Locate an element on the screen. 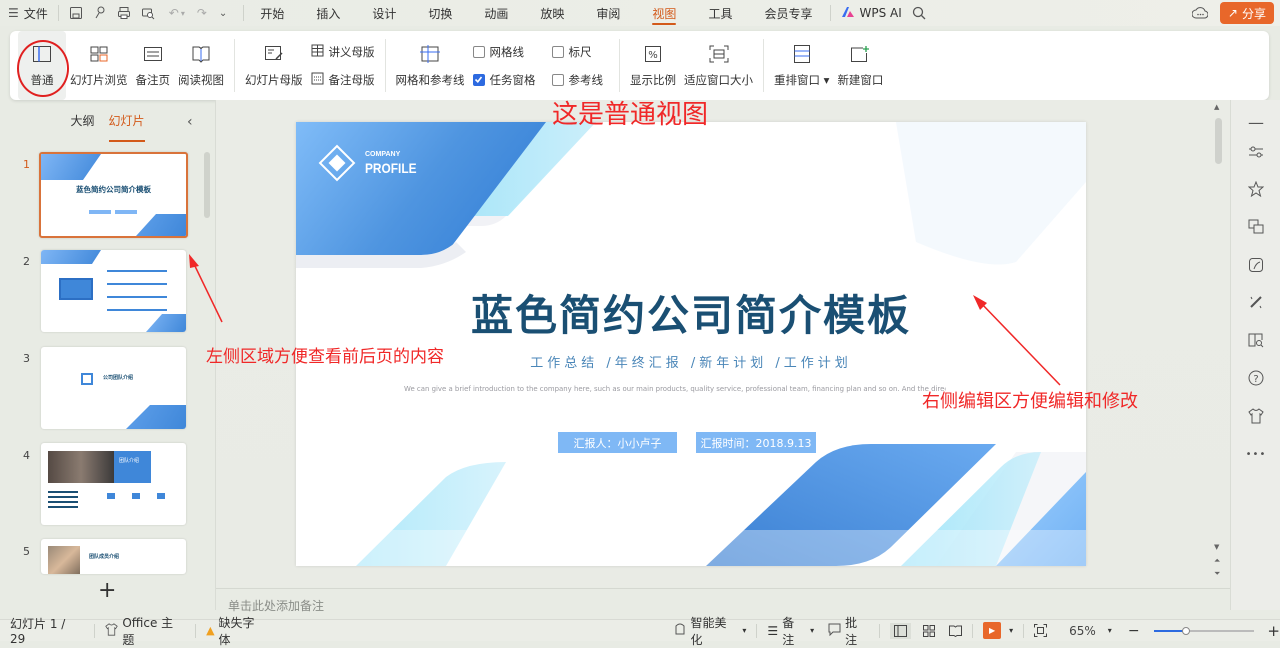 The width and height of the screenshot is (1280, 648). tab-animations: 动画 is located at coordinates (496, 13).